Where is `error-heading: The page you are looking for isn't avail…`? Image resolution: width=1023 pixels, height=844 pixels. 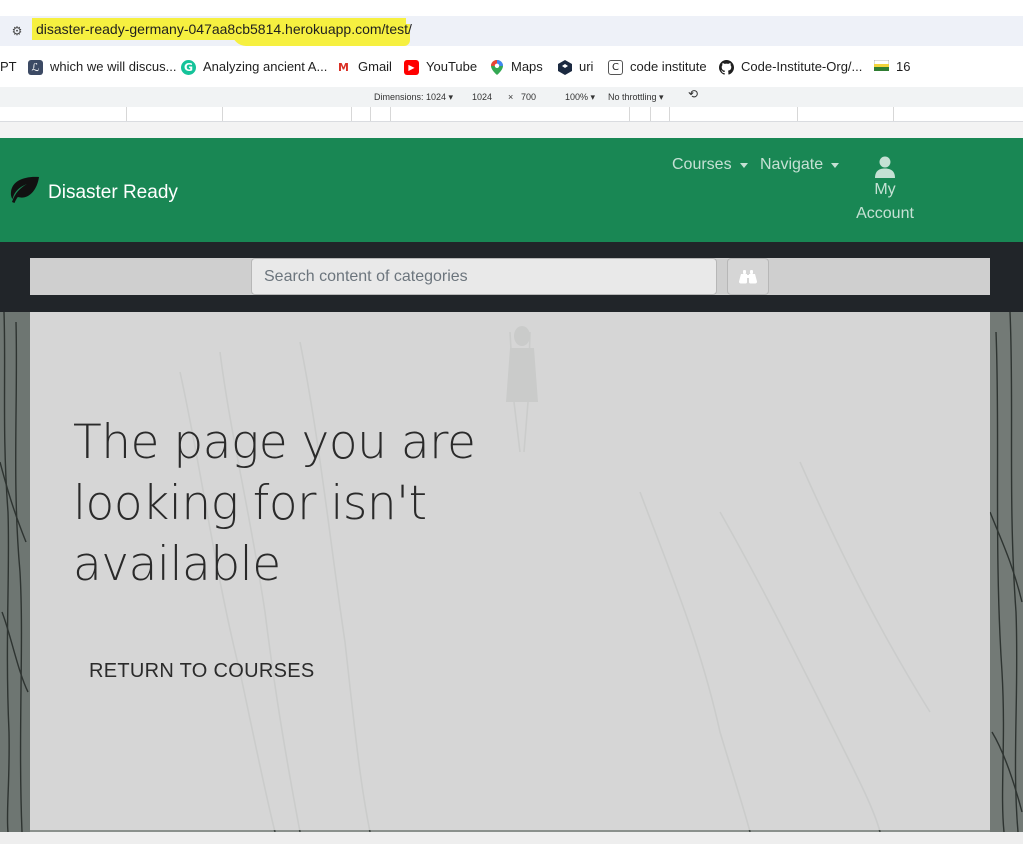 error-heading: The page you are looking for isn't avail… is located at coordinates (274, 503).